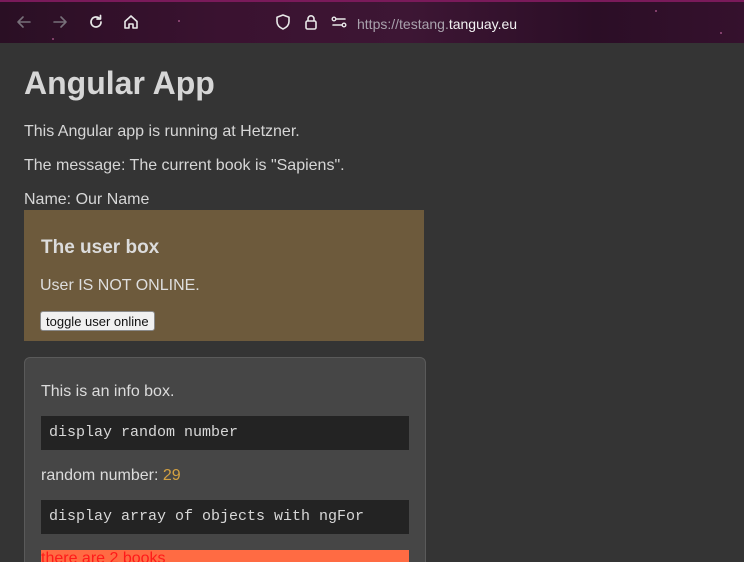 The image size is (744, 562). I want to click on tracking-protection-button, so click(283, 22).